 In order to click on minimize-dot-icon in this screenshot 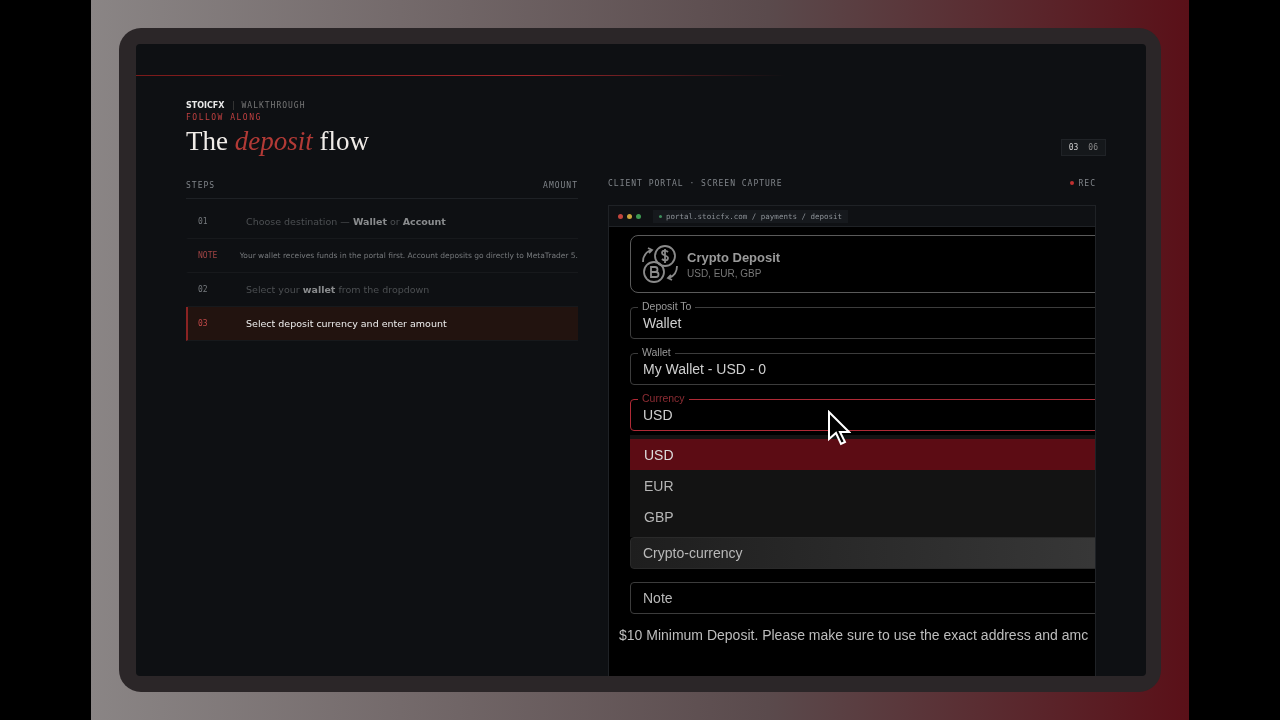, I will do `click(629, 216)`.